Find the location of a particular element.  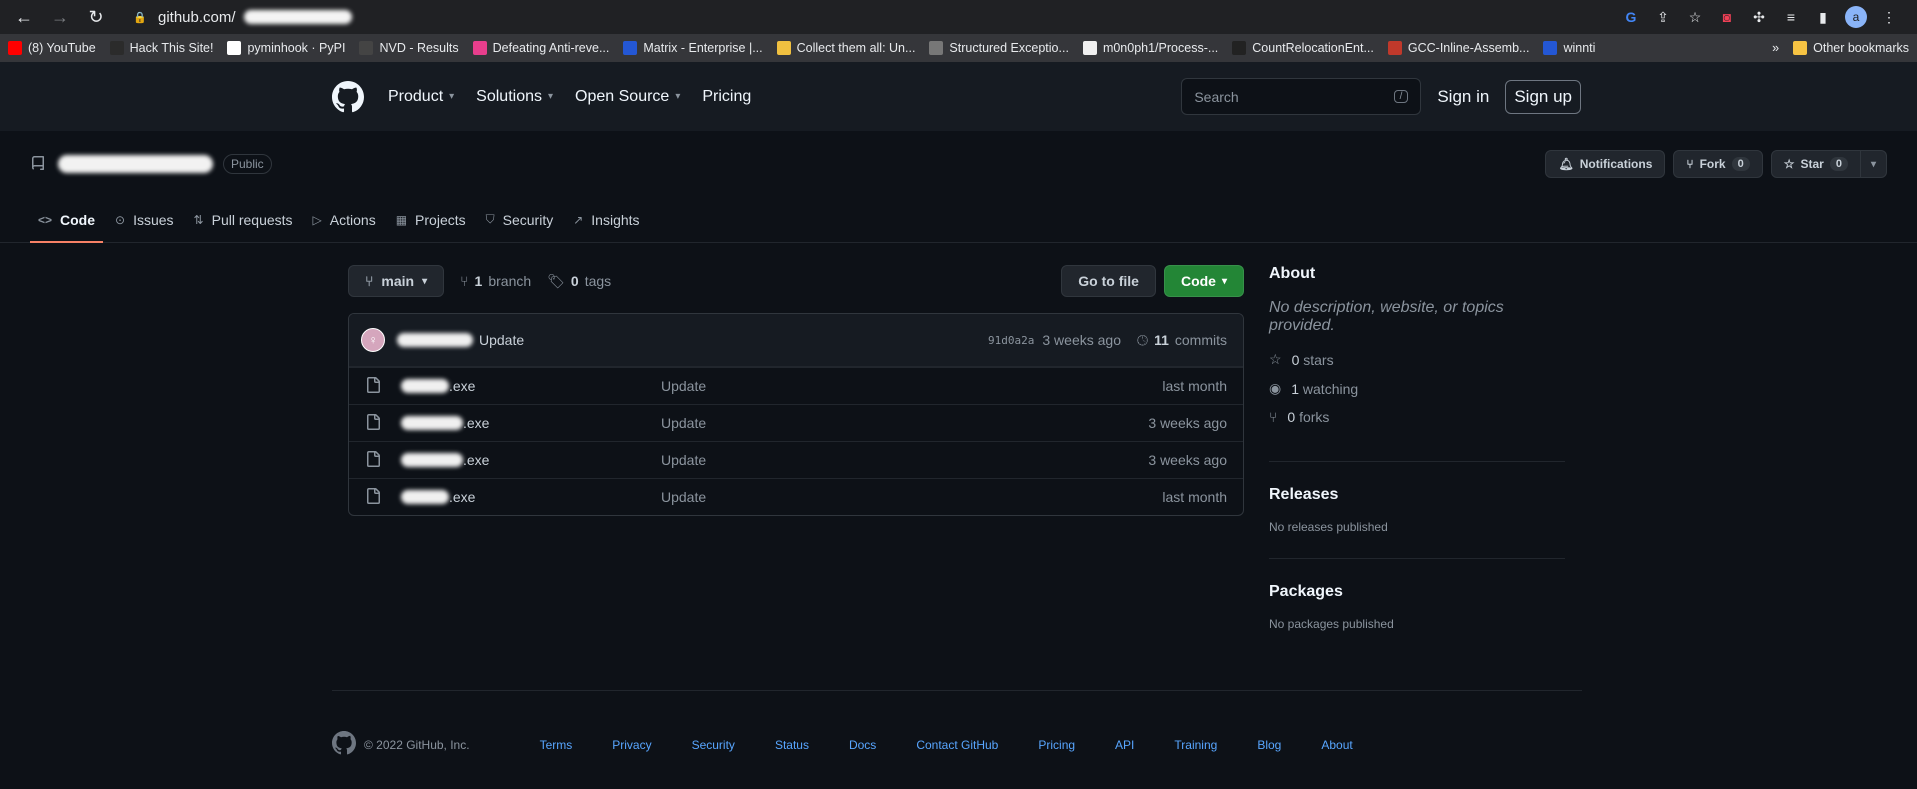

footer-link-training: Training is located at coordinates (1195, 745).